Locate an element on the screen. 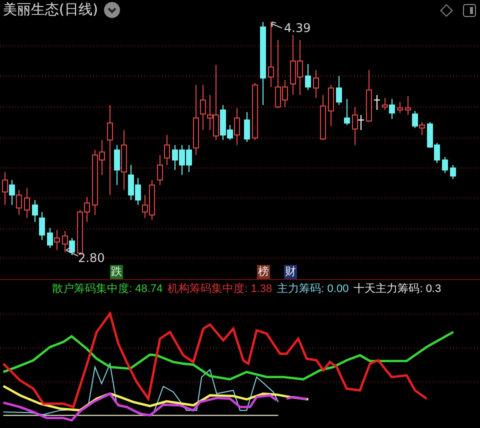 Image resolution: width=480 pixels, height=428 pixels. indicator-value: 主力筹码: 0.00 is located at coordinates (313, 289).